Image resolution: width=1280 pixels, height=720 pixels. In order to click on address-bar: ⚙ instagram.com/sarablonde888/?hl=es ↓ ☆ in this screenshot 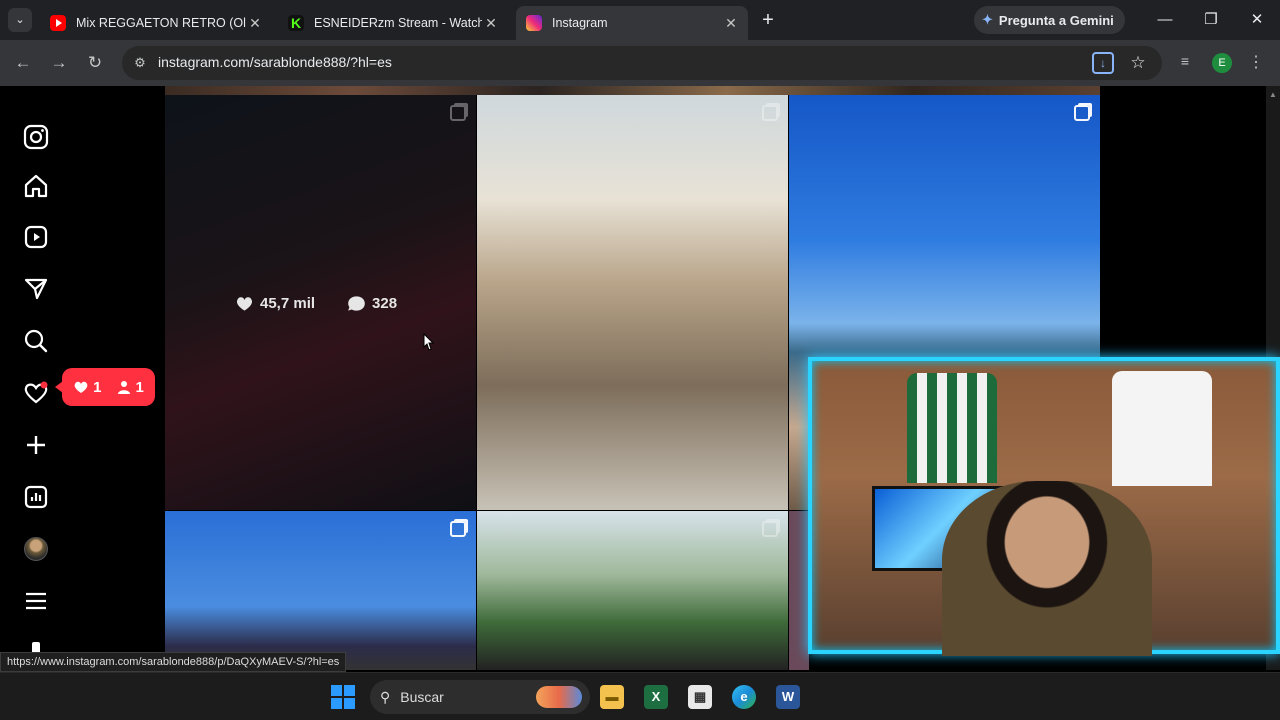, I will do `click(642, 63)`.